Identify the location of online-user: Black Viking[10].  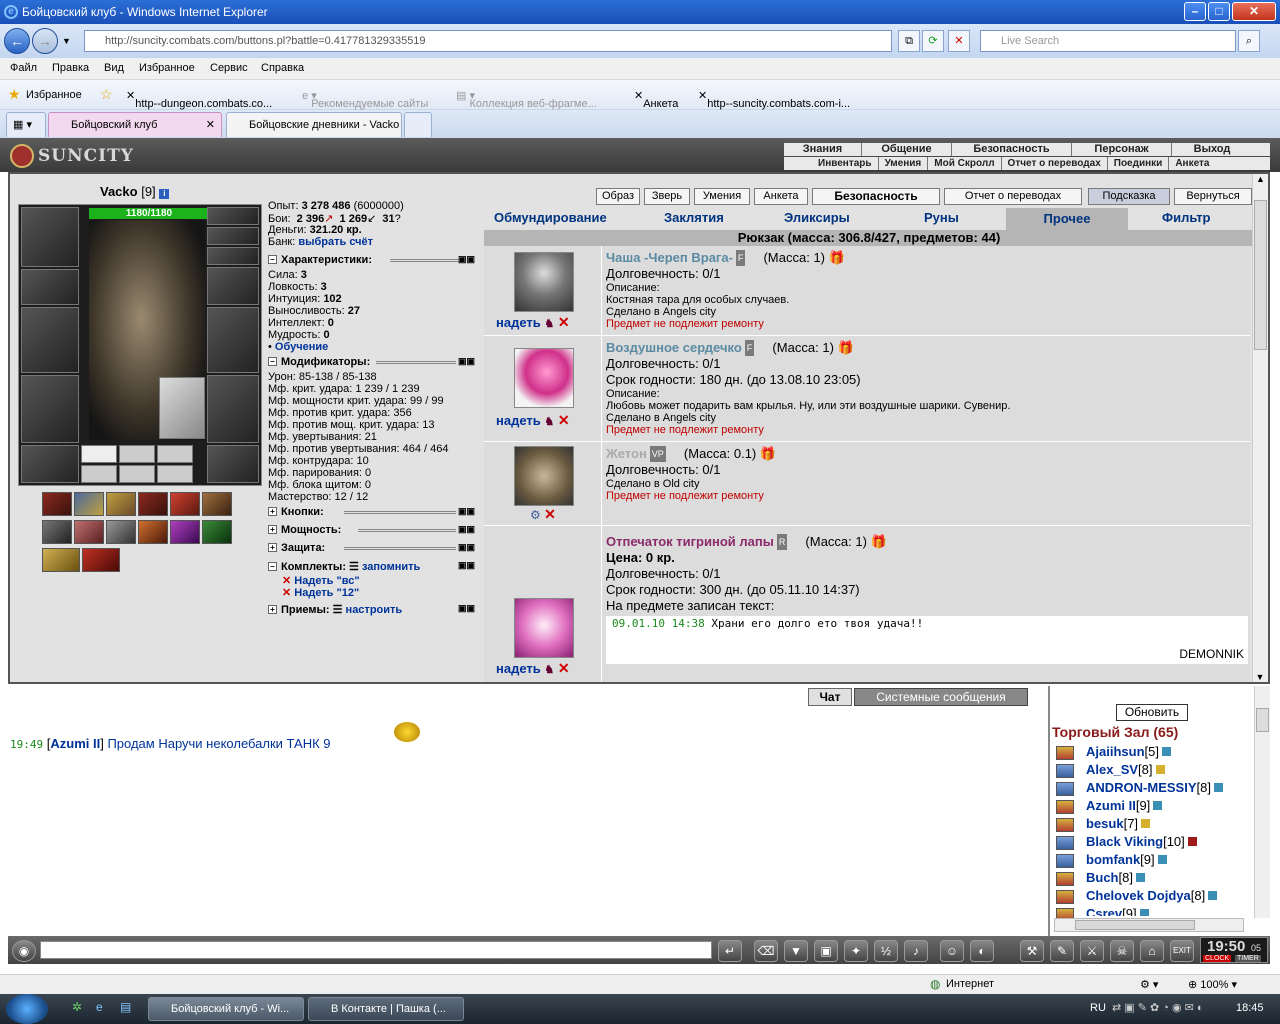
(1141, 841).